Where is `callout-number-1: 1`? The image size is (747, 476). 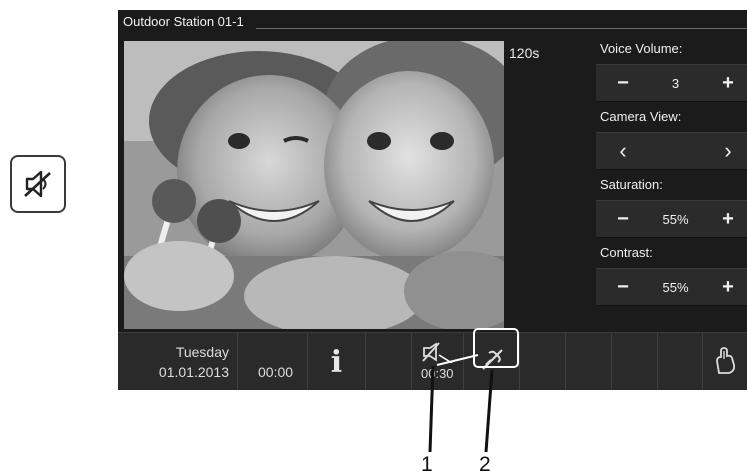 callout-number-1: 1 is located at coordinates (427, 464).